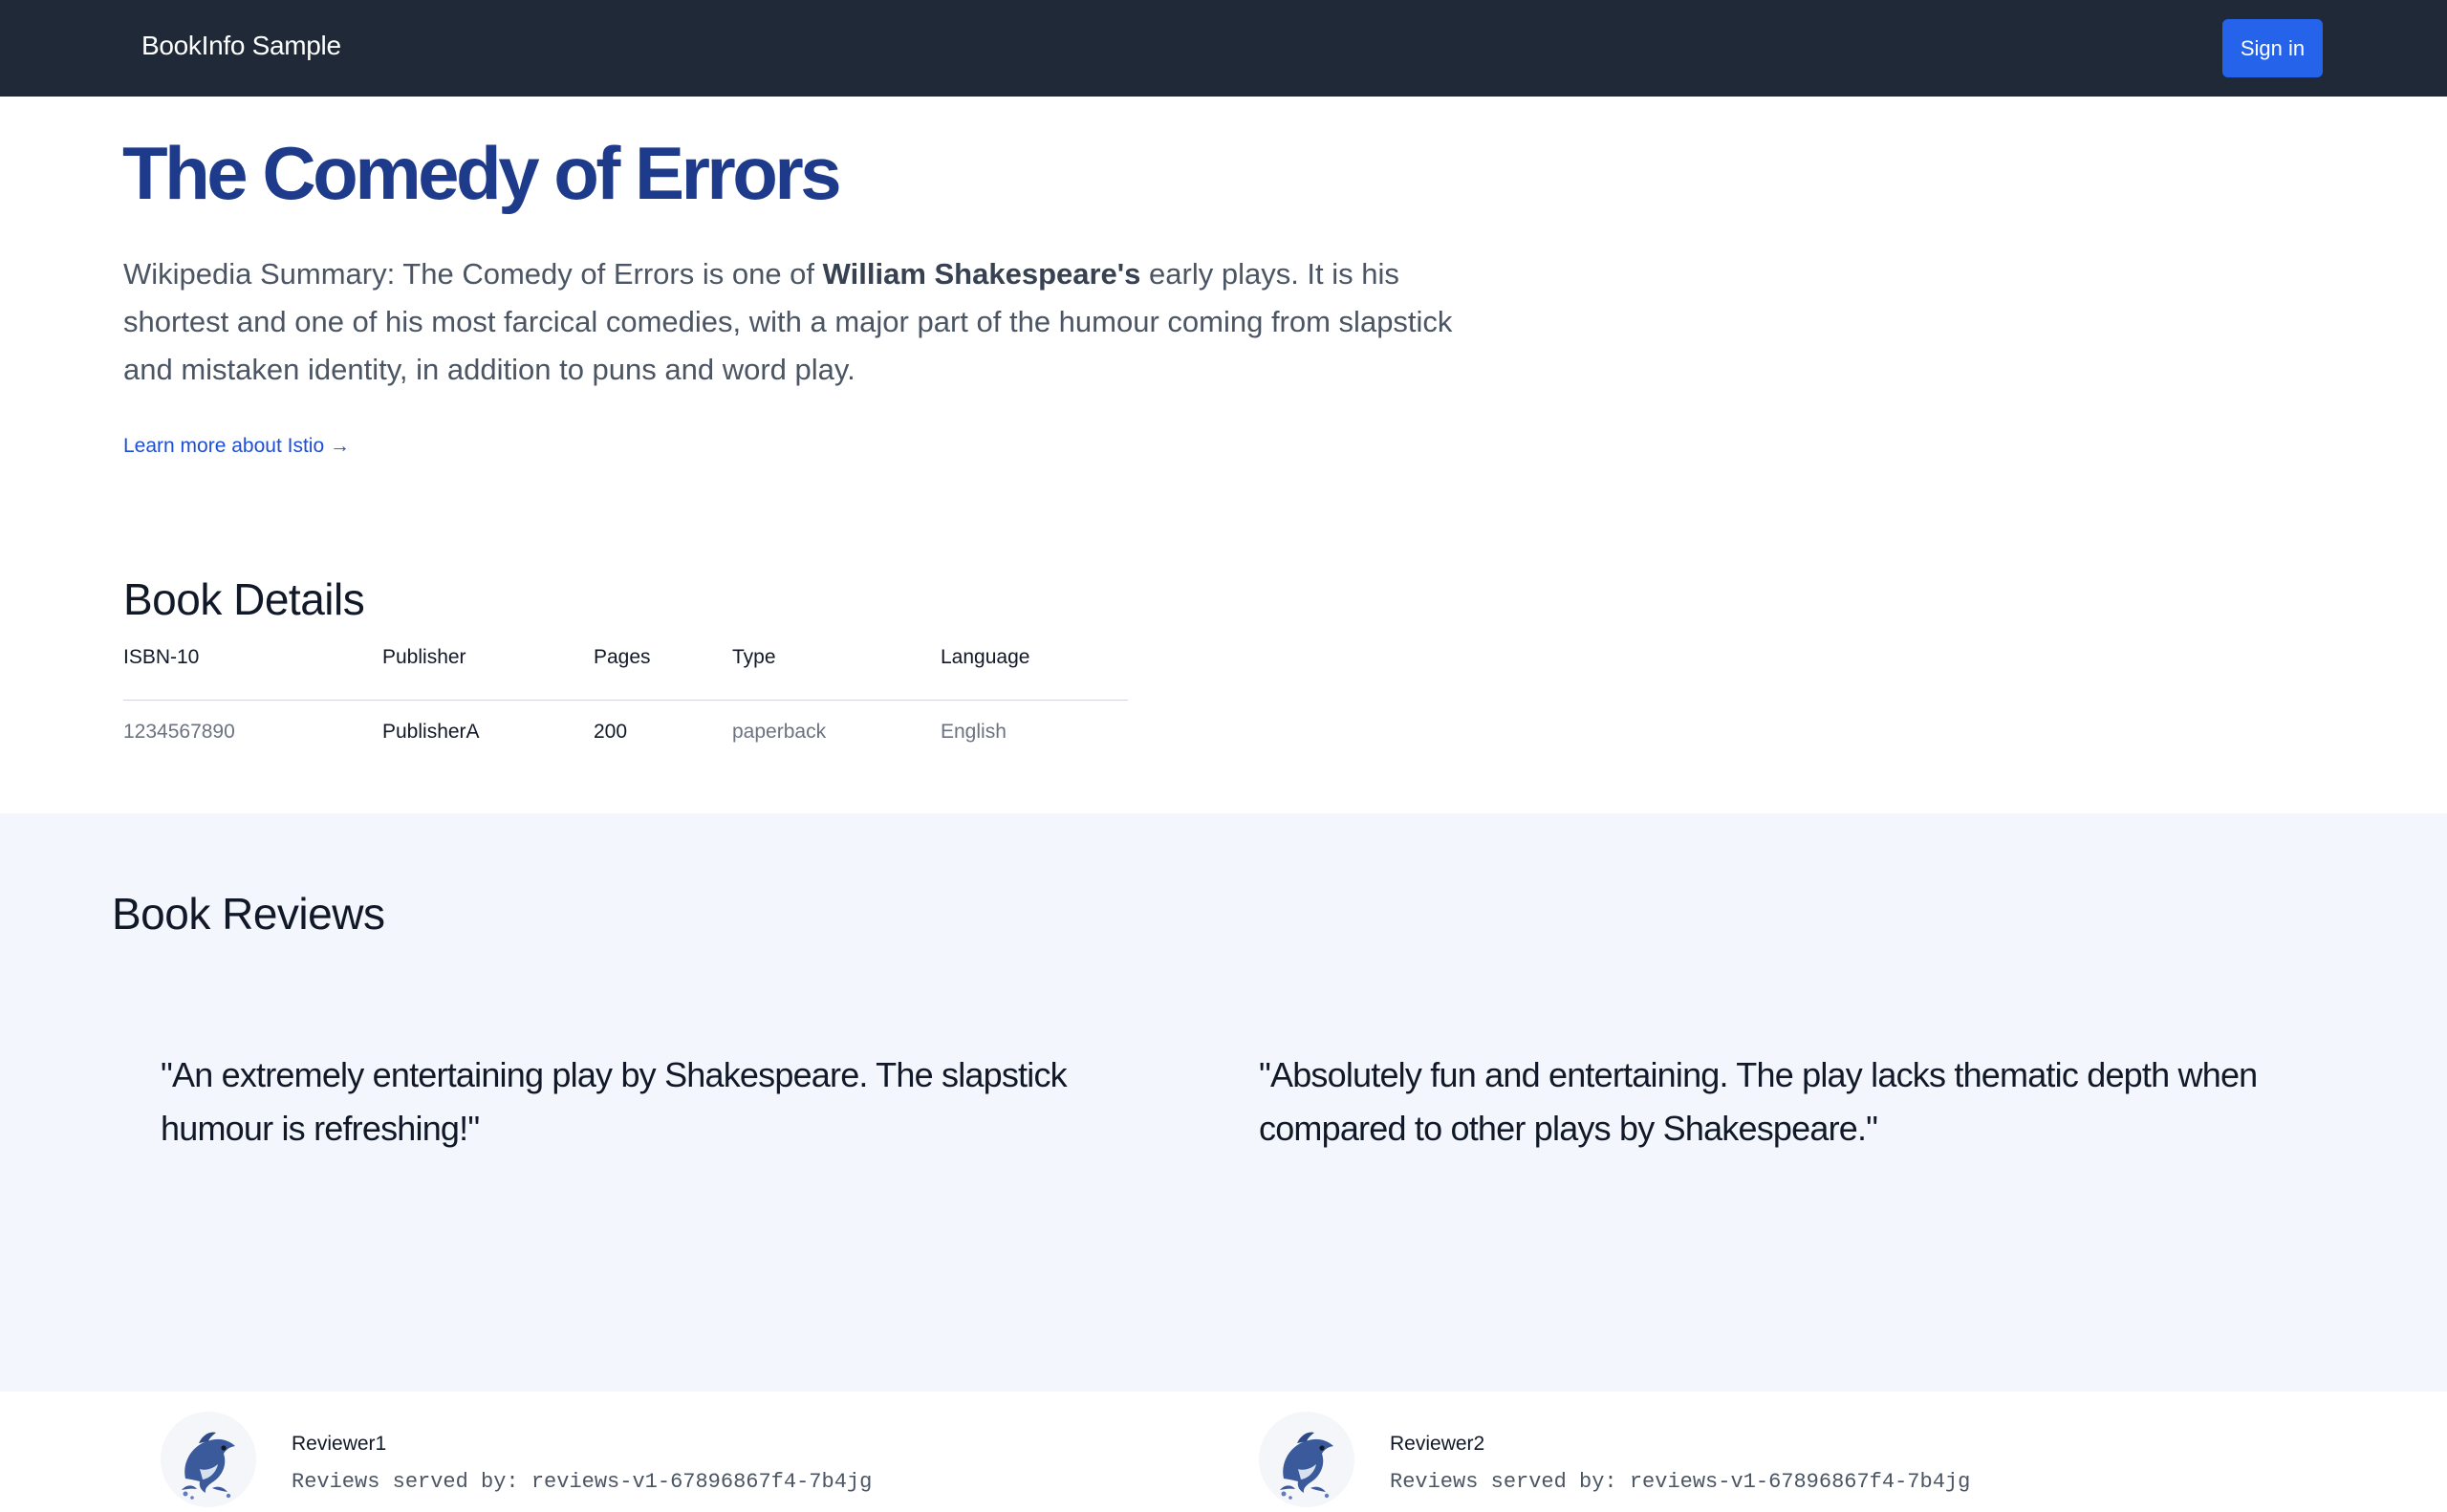  Describe the element at coordinates (241, 46) in the screenshot. I see `brand-name: BookInfo Sample` at that location.